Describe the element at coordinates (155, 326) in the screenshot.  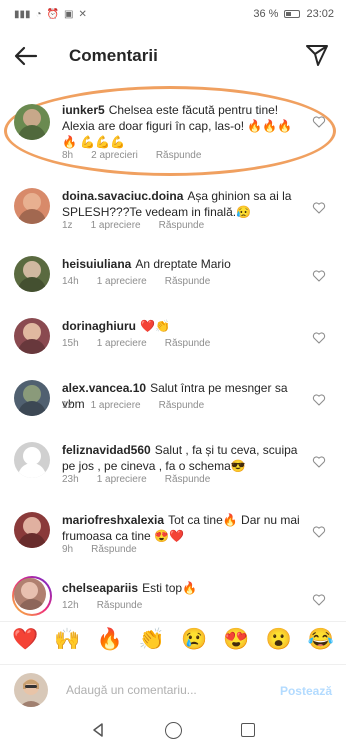
I see `comment-body: ❤️👏` at that location.